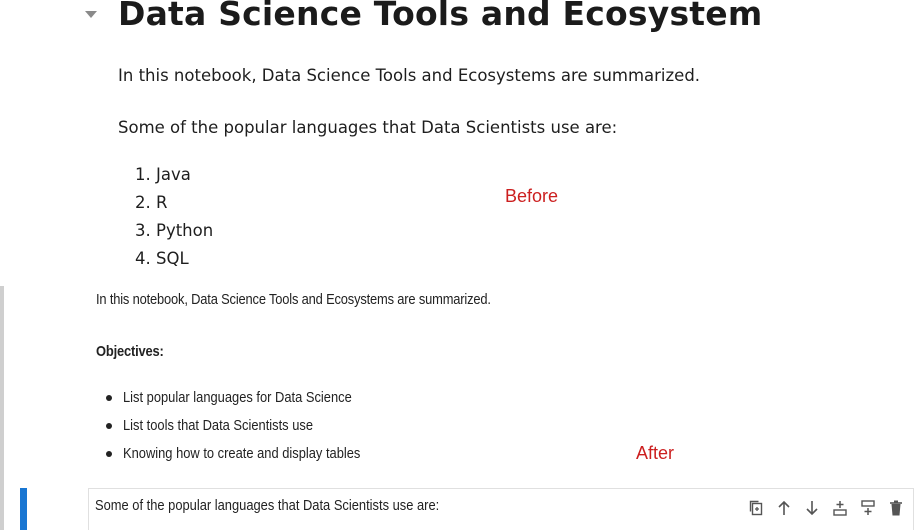  Describe the element at coordinates (174, 230) in the screenshot. I see `list-item: 3. Python` at that location.